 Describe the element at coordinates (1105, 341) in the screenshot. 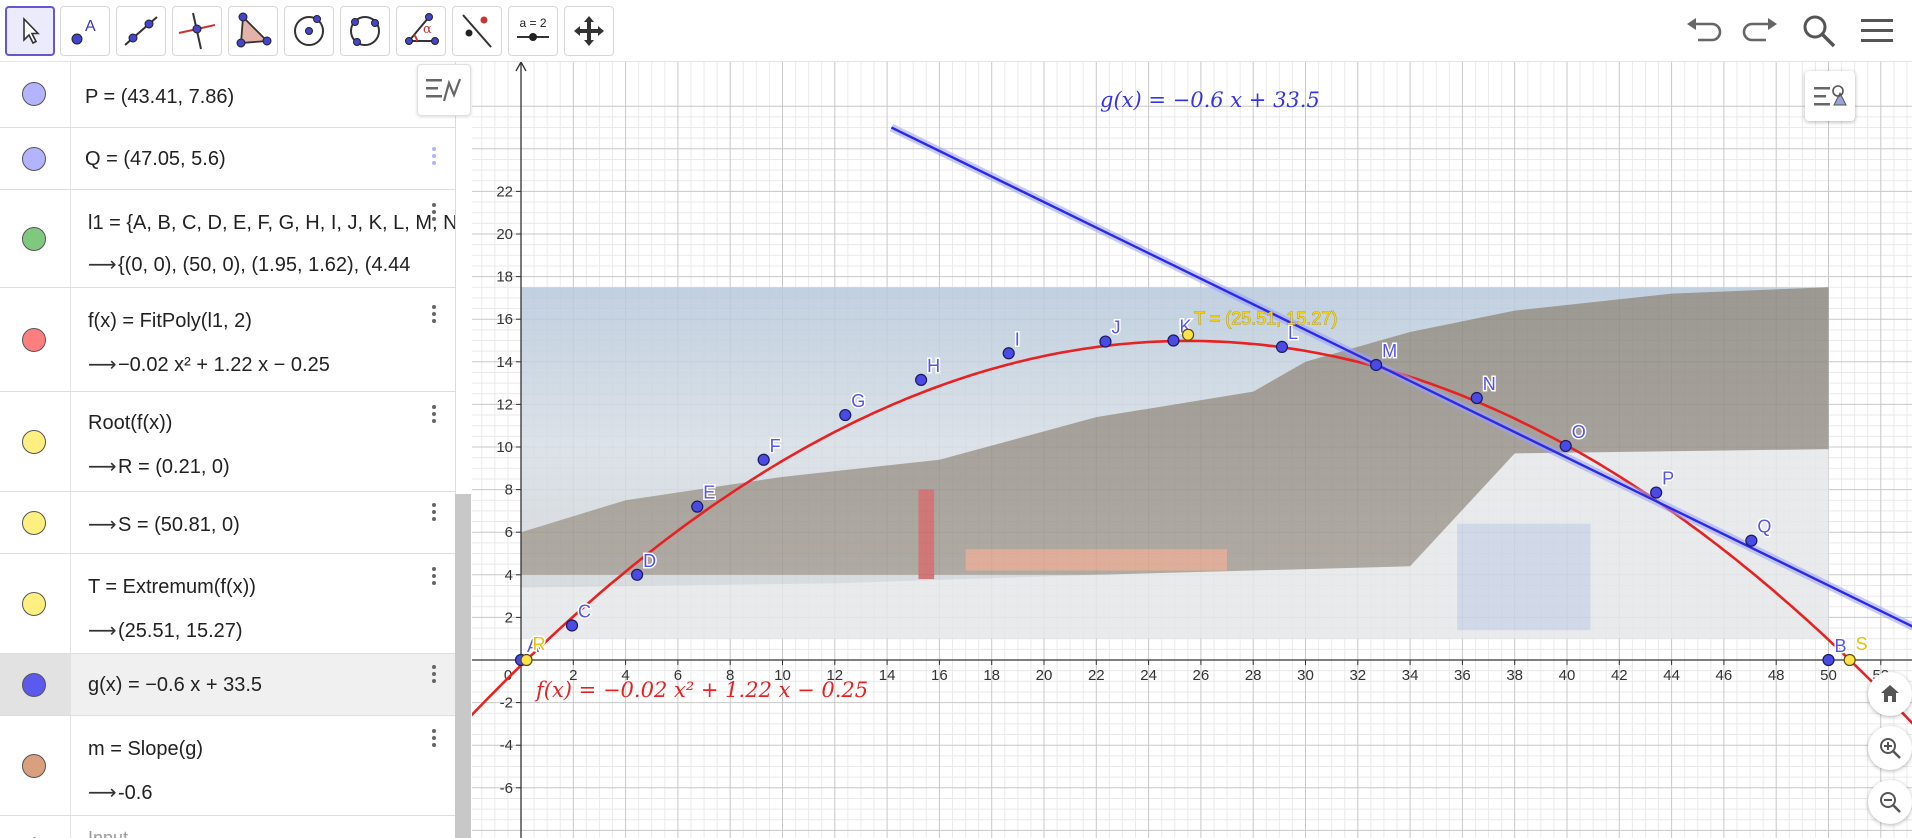

I see `point-j` at that location.